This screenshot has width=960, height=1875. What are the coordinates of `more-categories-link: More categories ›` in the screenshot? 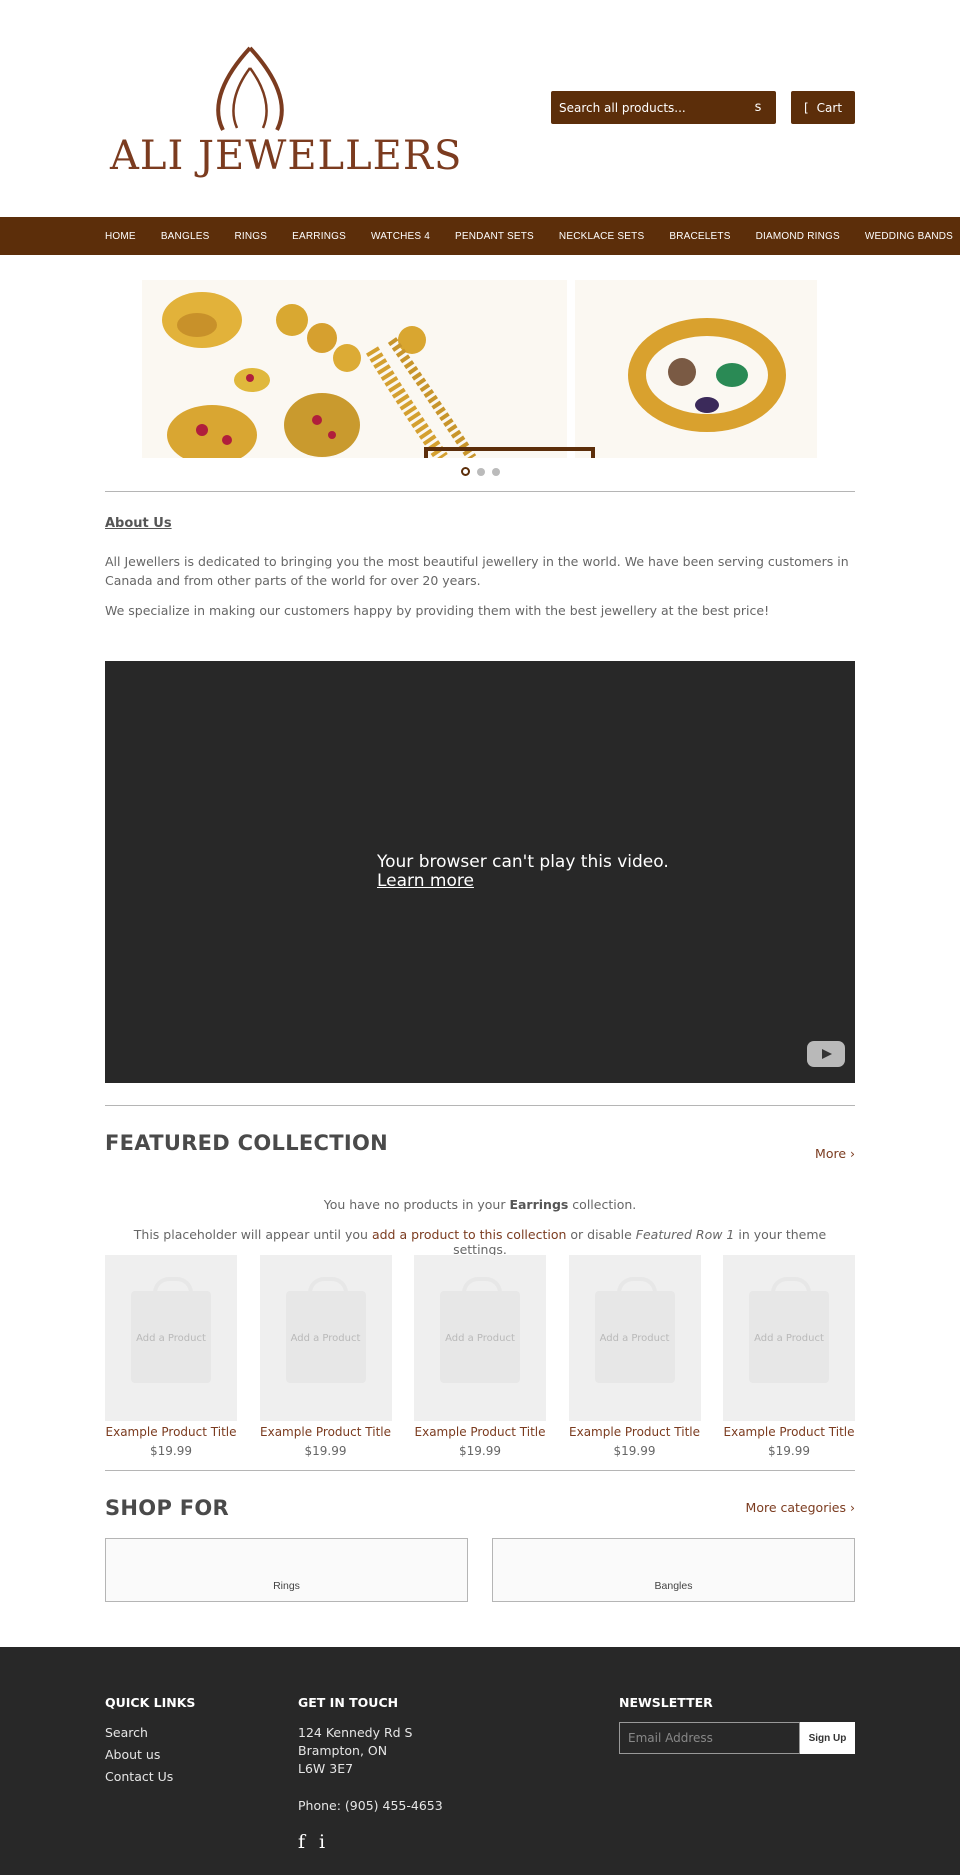 It's located at (787, 1507).